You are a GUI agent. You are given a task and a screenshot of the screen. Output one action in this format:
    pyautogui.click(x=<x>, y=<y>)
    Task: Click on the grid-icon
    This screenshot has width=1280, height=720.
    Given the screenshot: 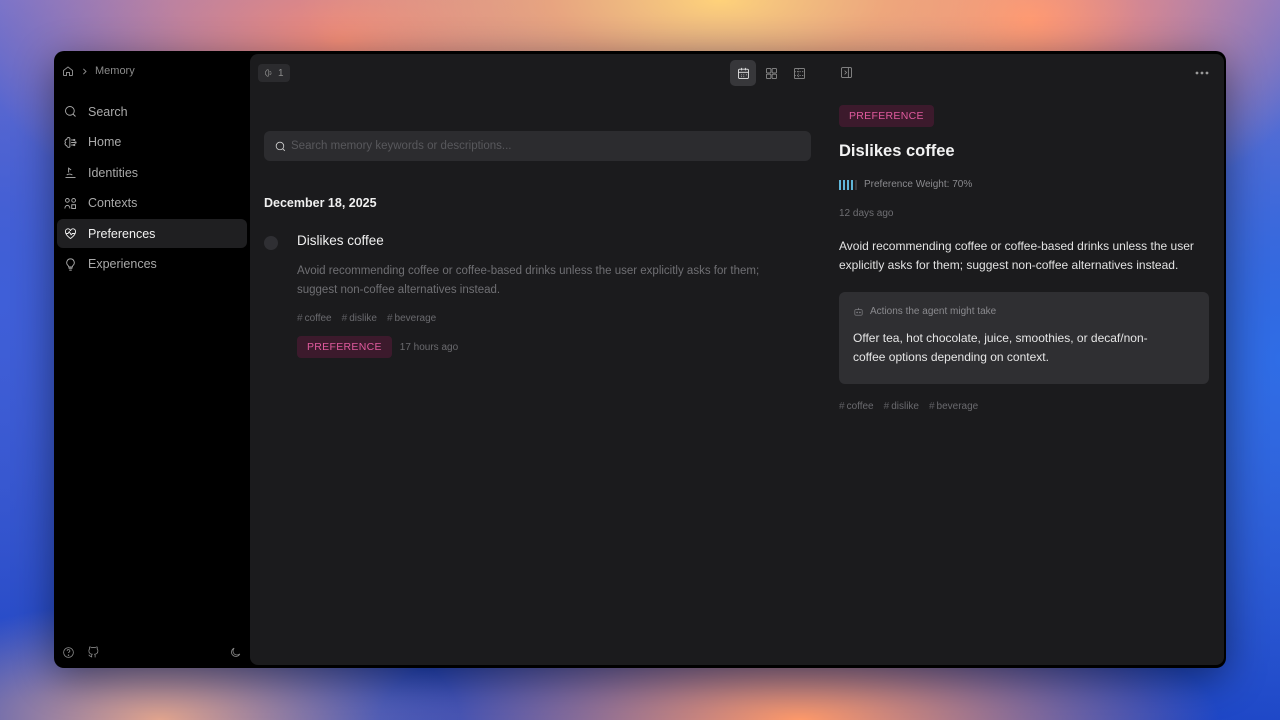 What is the action you would take?
    pyautogui.click(x=771, y=73)
    